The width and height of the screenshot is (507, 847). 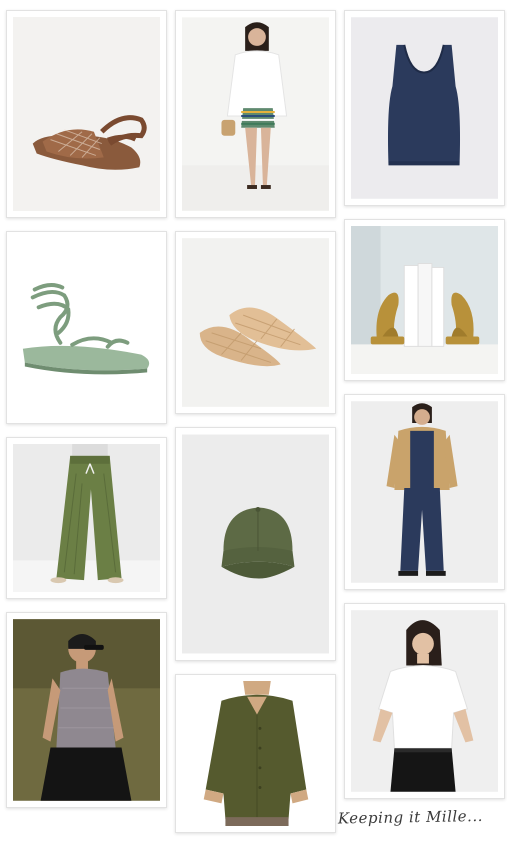 I want to click on outfit-illustration, so click(x=255, y=114).